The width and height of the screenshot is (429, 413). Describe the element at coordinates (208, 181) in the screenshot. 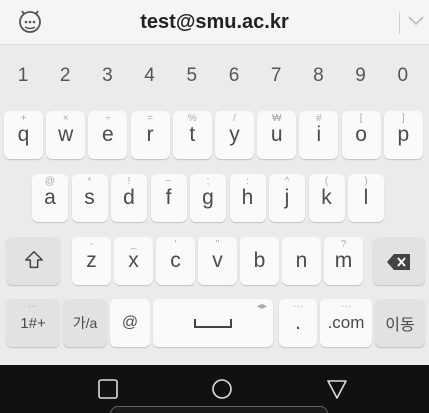

I see `key-hint: ;` at that location.